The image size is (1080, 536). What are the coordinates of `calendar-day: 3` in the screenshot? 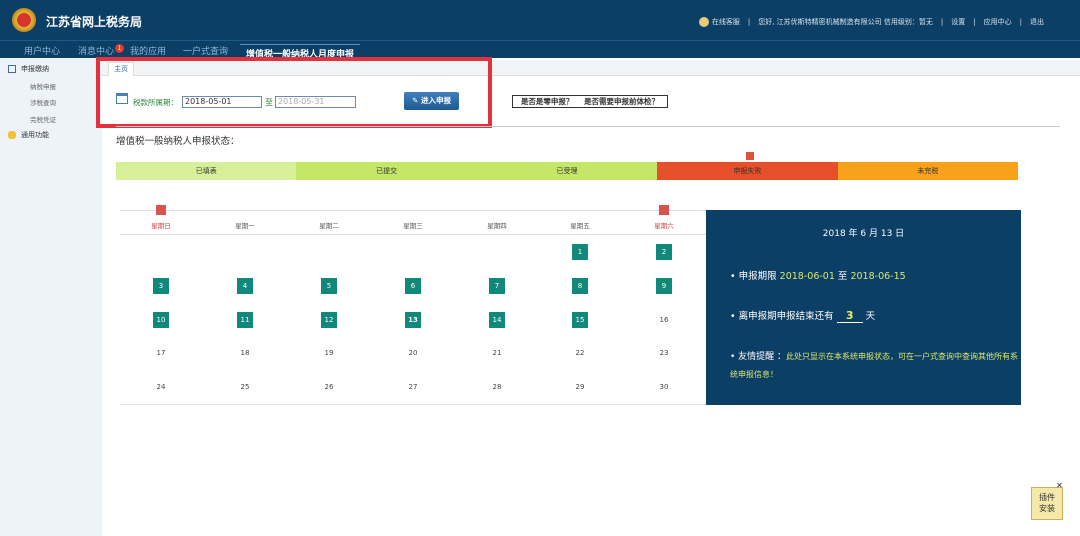 It's located at (161, 286).